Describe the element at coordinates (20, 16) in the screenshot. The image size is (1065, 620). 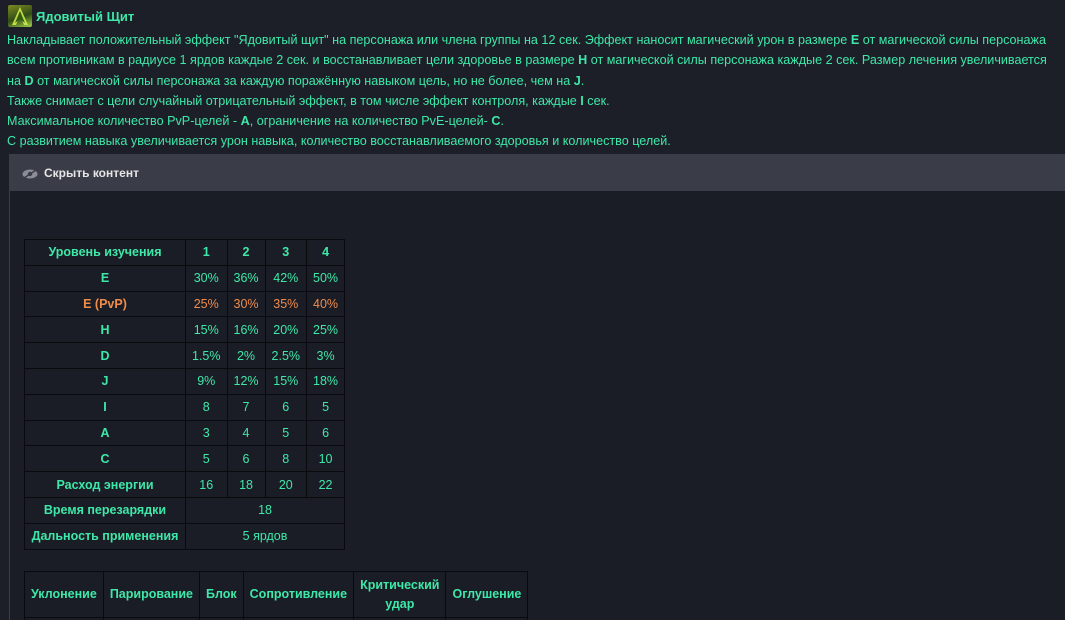
I see `poison-shield-icon` at that location.